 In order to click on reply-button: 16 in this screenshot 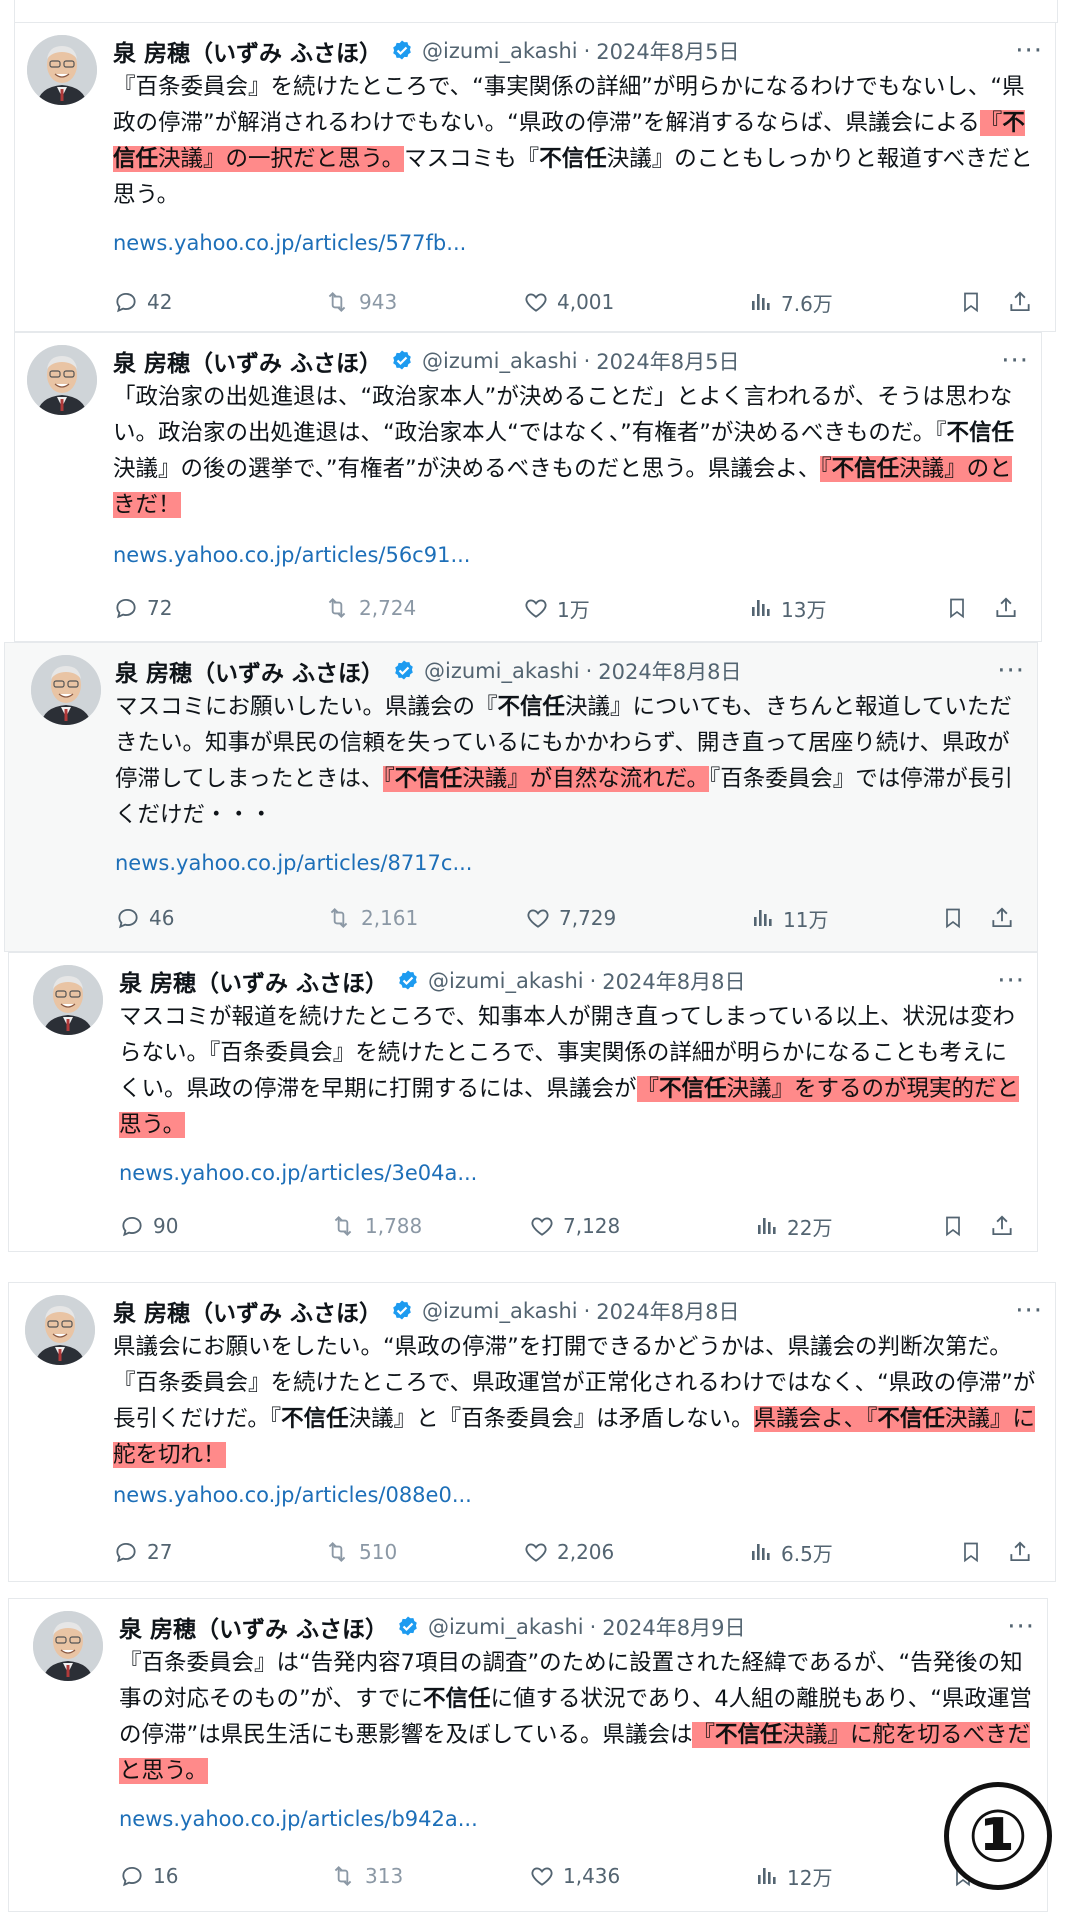, I will do `click(148, 1876)`.